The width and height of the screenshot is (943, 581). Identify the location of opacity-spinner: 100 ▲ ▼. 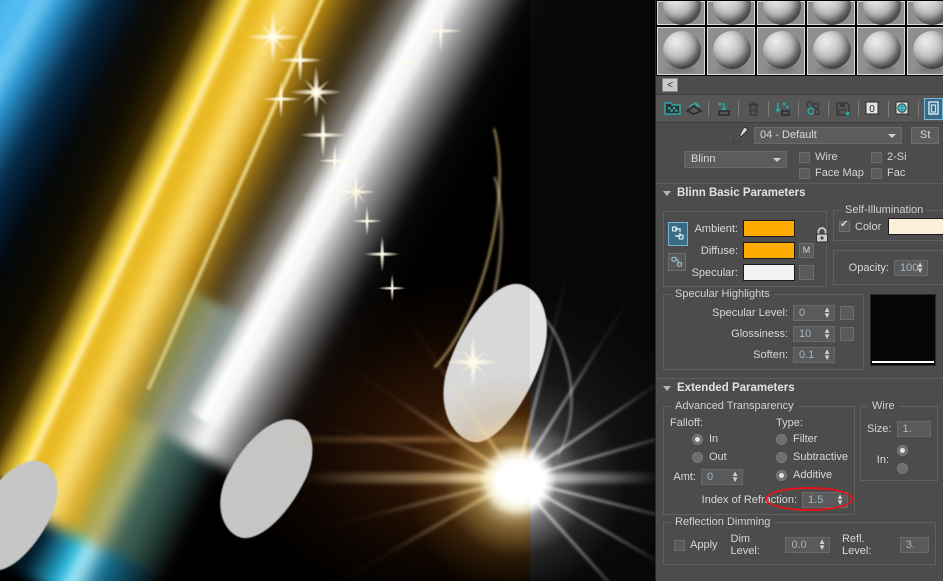
(911, 268).